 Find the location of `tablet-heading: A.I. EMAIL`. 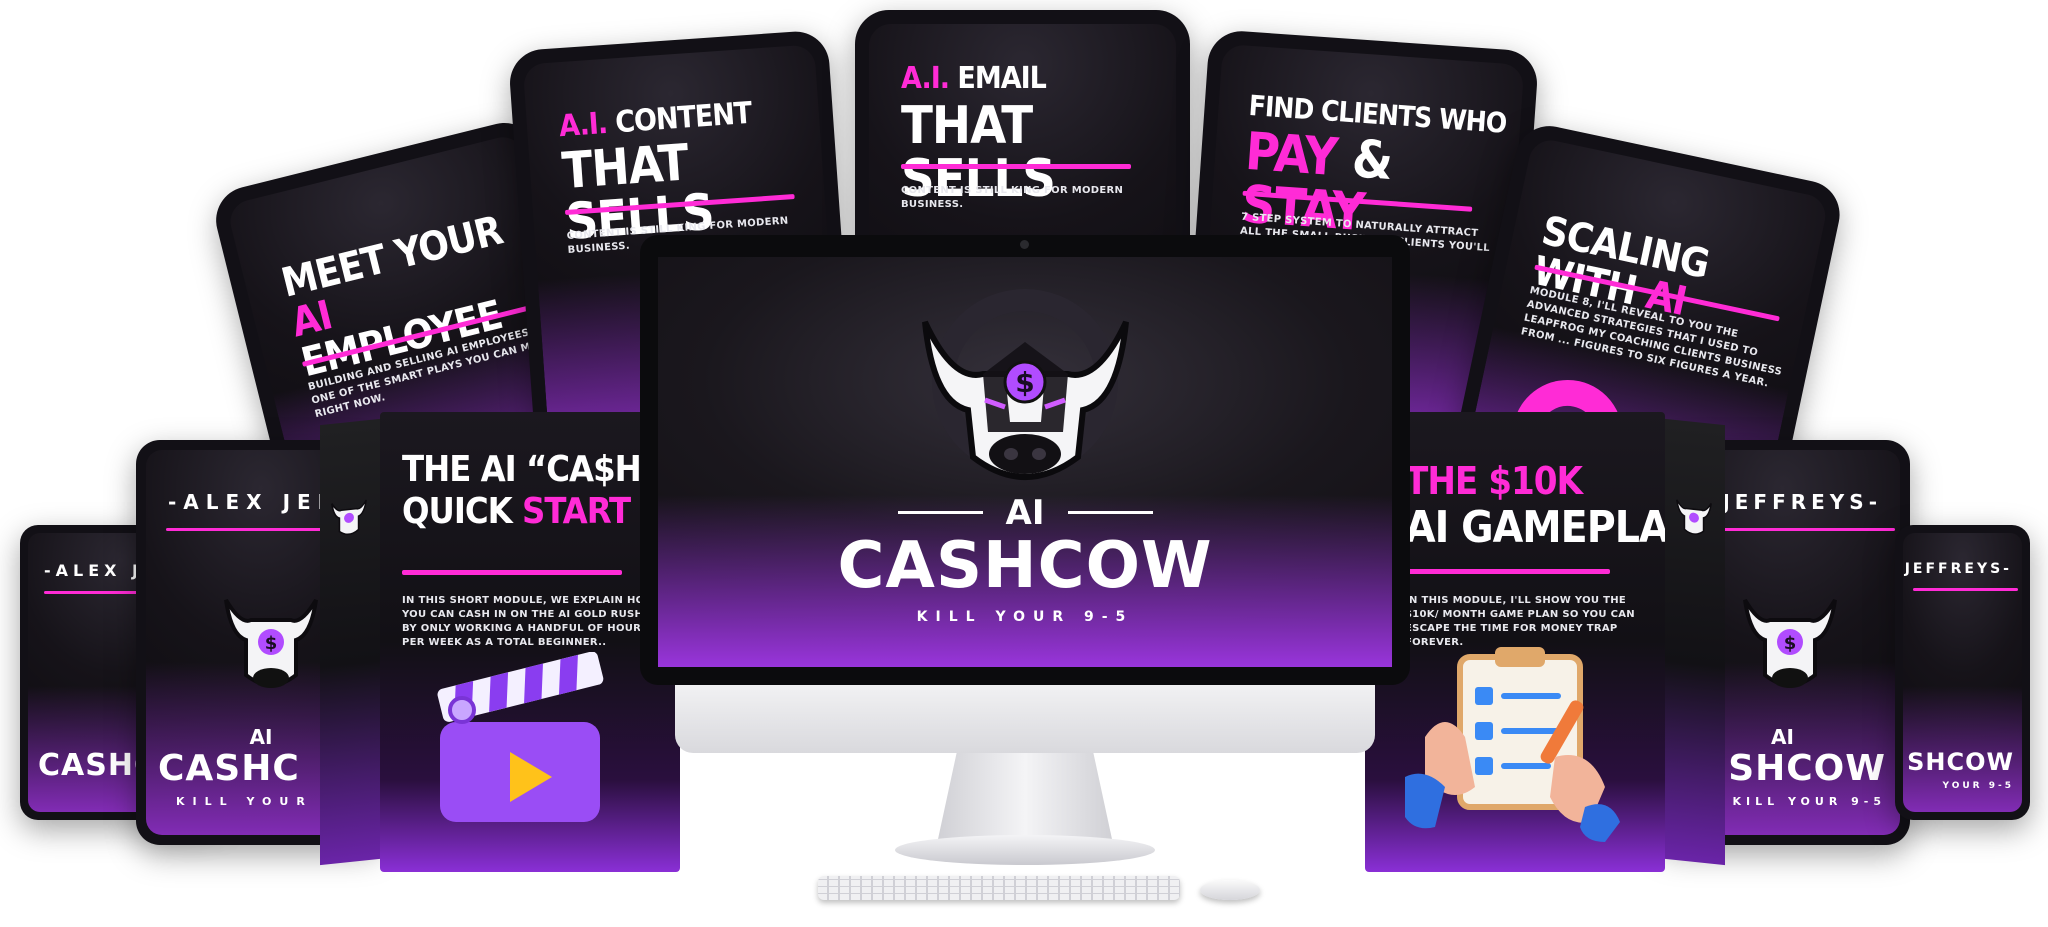

tablet-heading: A.I. EMAIL is located at coordinates (974, 78).